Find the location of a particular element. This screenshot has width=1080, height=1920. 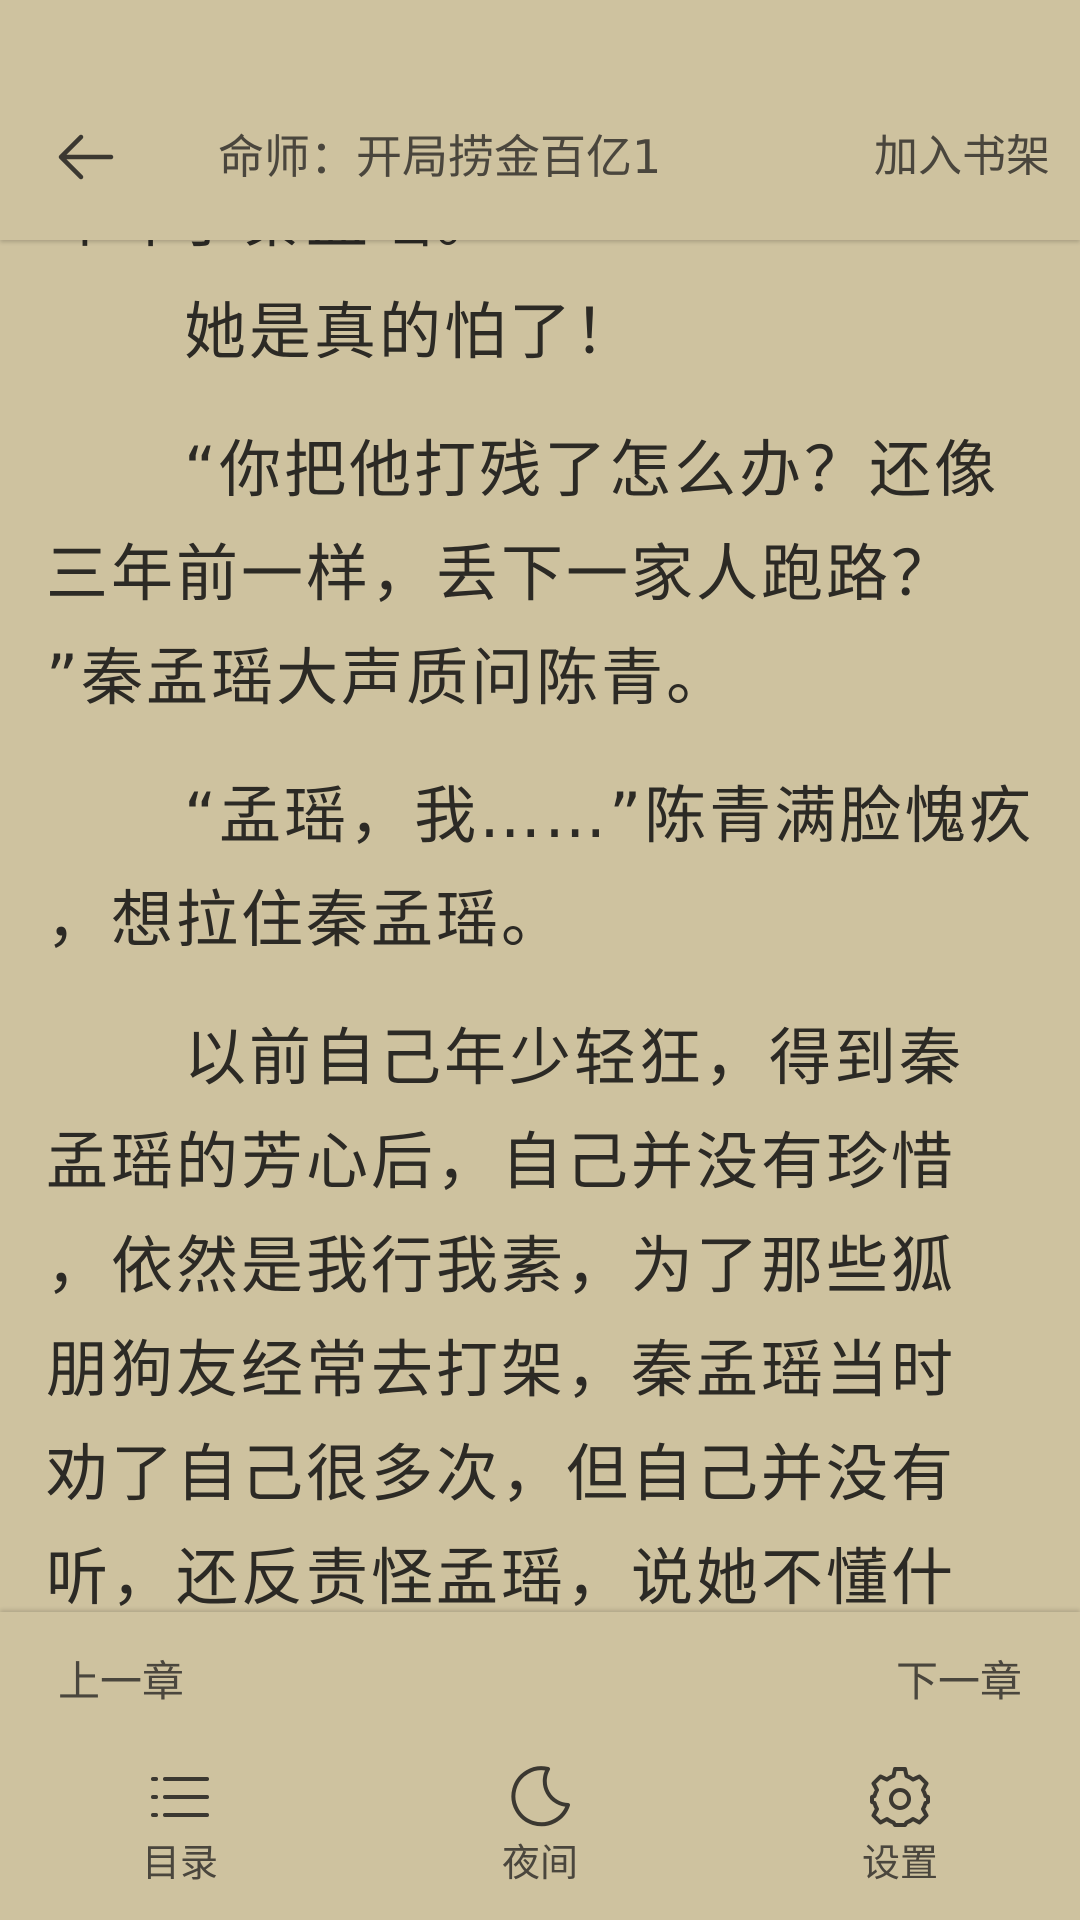

back-arrow-icon is located at coordinates (86, 157).